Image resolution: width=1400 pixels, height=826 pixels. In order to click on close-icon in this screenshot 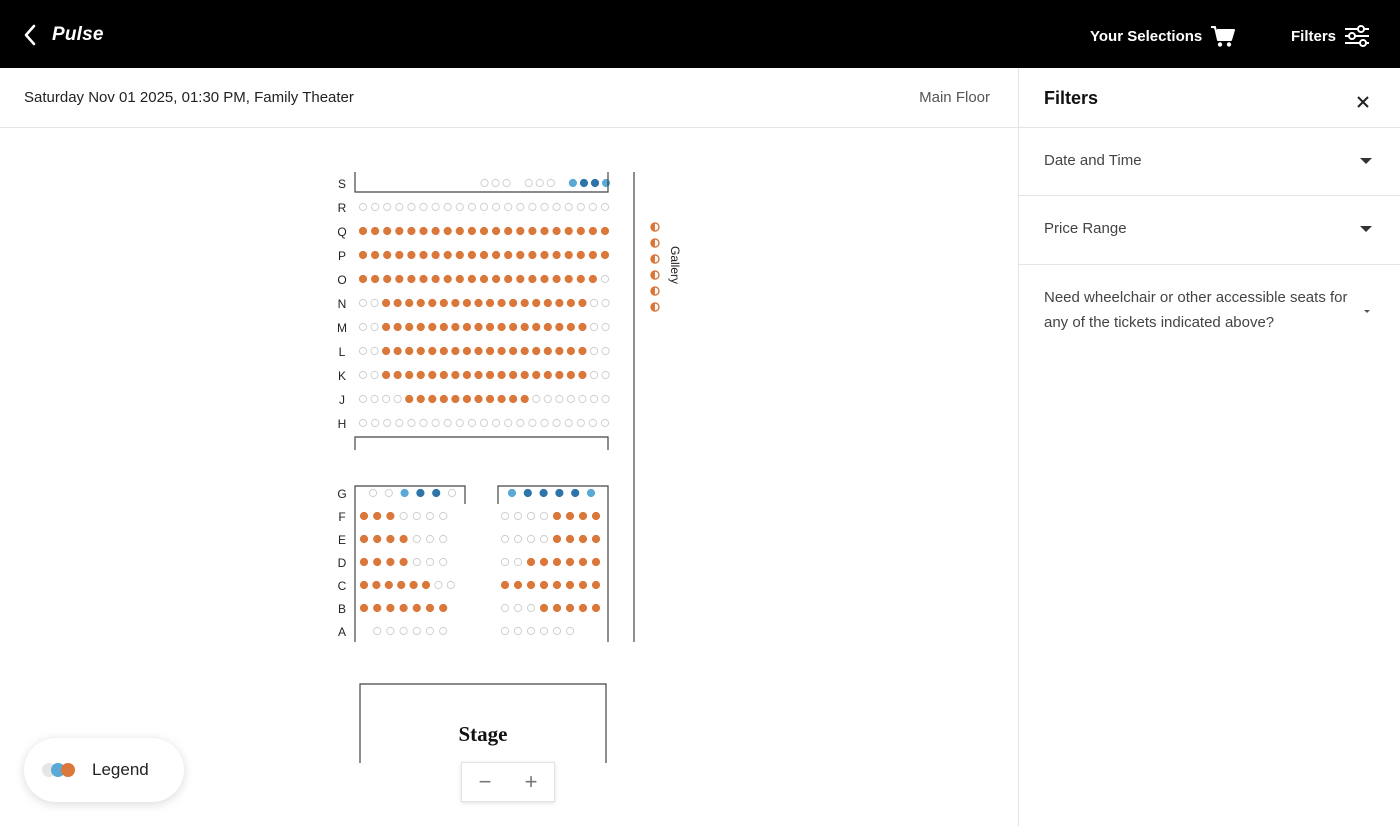, I will do `click(1363, 102)`.